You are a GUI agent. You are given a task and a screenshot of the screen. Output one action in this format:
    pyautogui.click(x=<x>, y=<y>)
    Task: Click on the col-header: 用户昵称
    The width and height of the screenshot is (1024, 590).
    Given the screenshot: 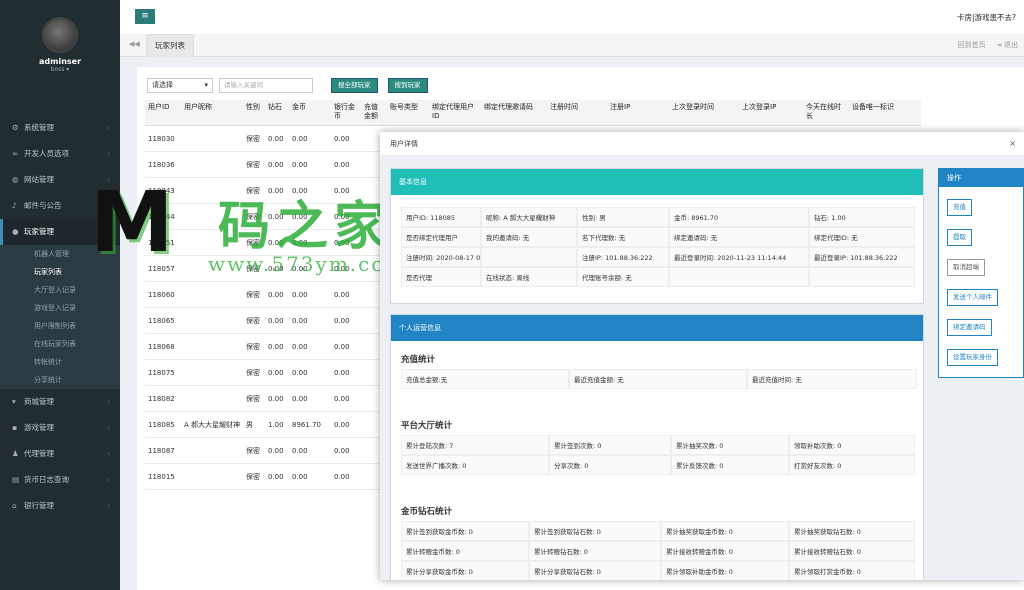 What is the action you would take?
    pyautogui.click(x=212, y=112)
    